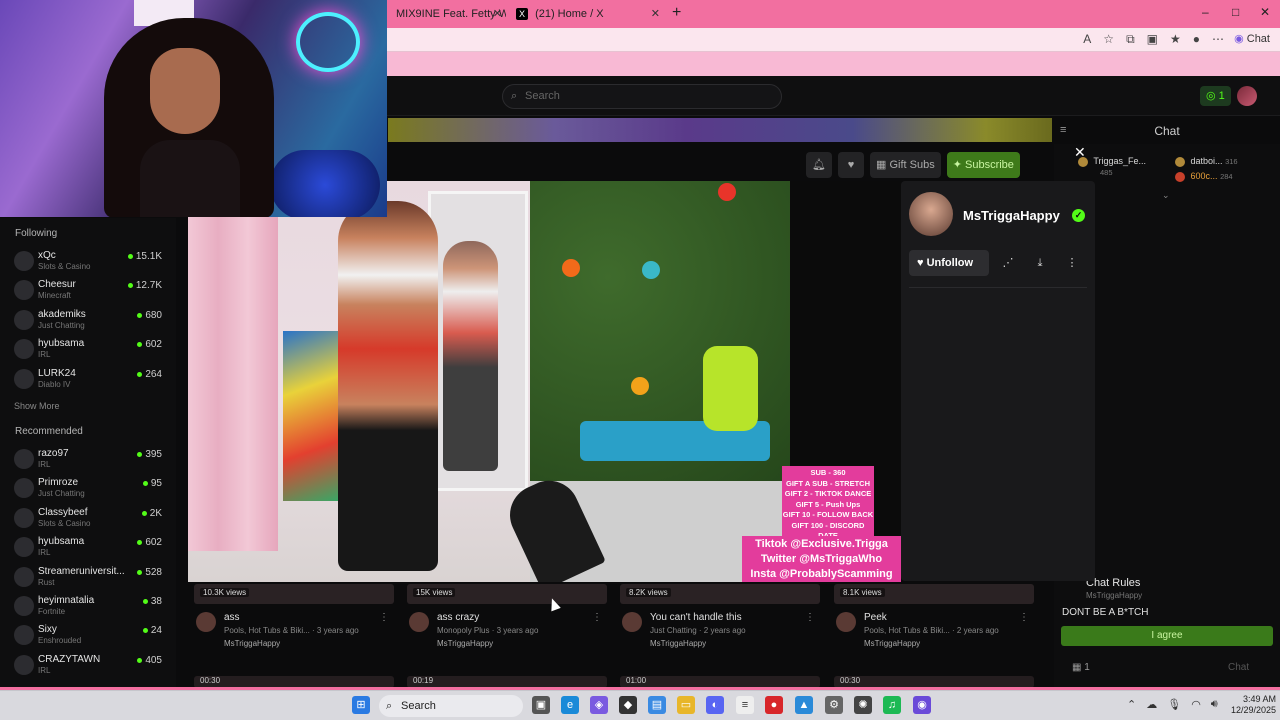 The height and width of the screenshot is (720, 1280). Describe the element at coordinates (1211, 96) in the screenshot. I see `coin-icon: ◎` at that location.